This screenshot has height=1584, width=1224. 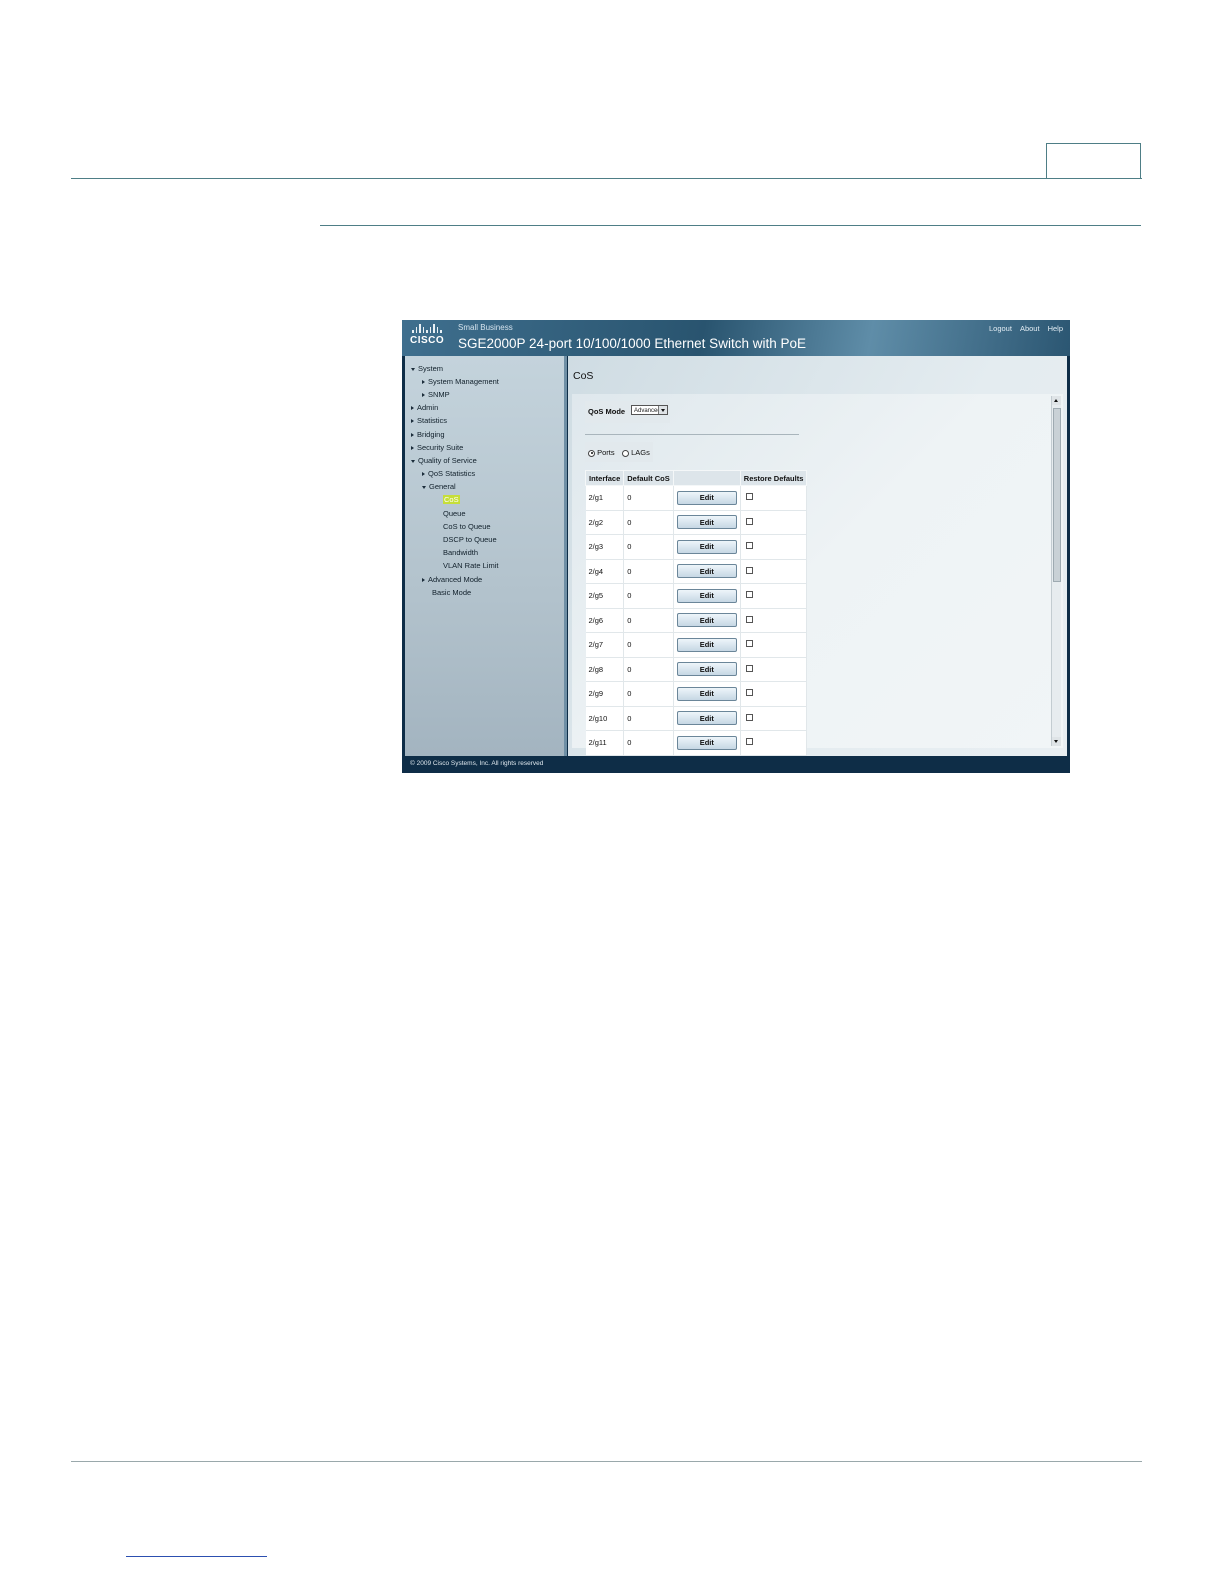 What do you see at coordinates (583, 376) in the screenshot?
I see `page-title: CoS` at bounding box center [583, 376].